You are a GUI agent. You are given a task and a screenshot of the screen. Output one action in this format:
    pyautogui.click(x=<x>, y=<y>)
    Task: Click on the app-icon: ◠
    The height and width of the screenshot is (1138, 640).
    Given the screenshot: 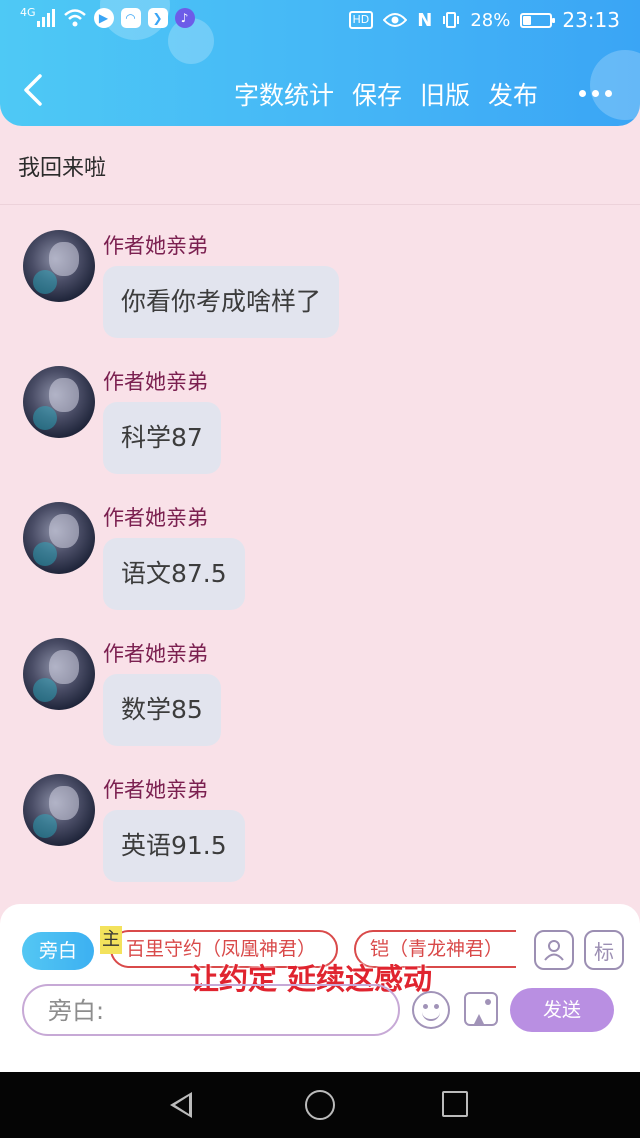 What is the action you would take?
    pyautogui.click(x=130, y=18)
    